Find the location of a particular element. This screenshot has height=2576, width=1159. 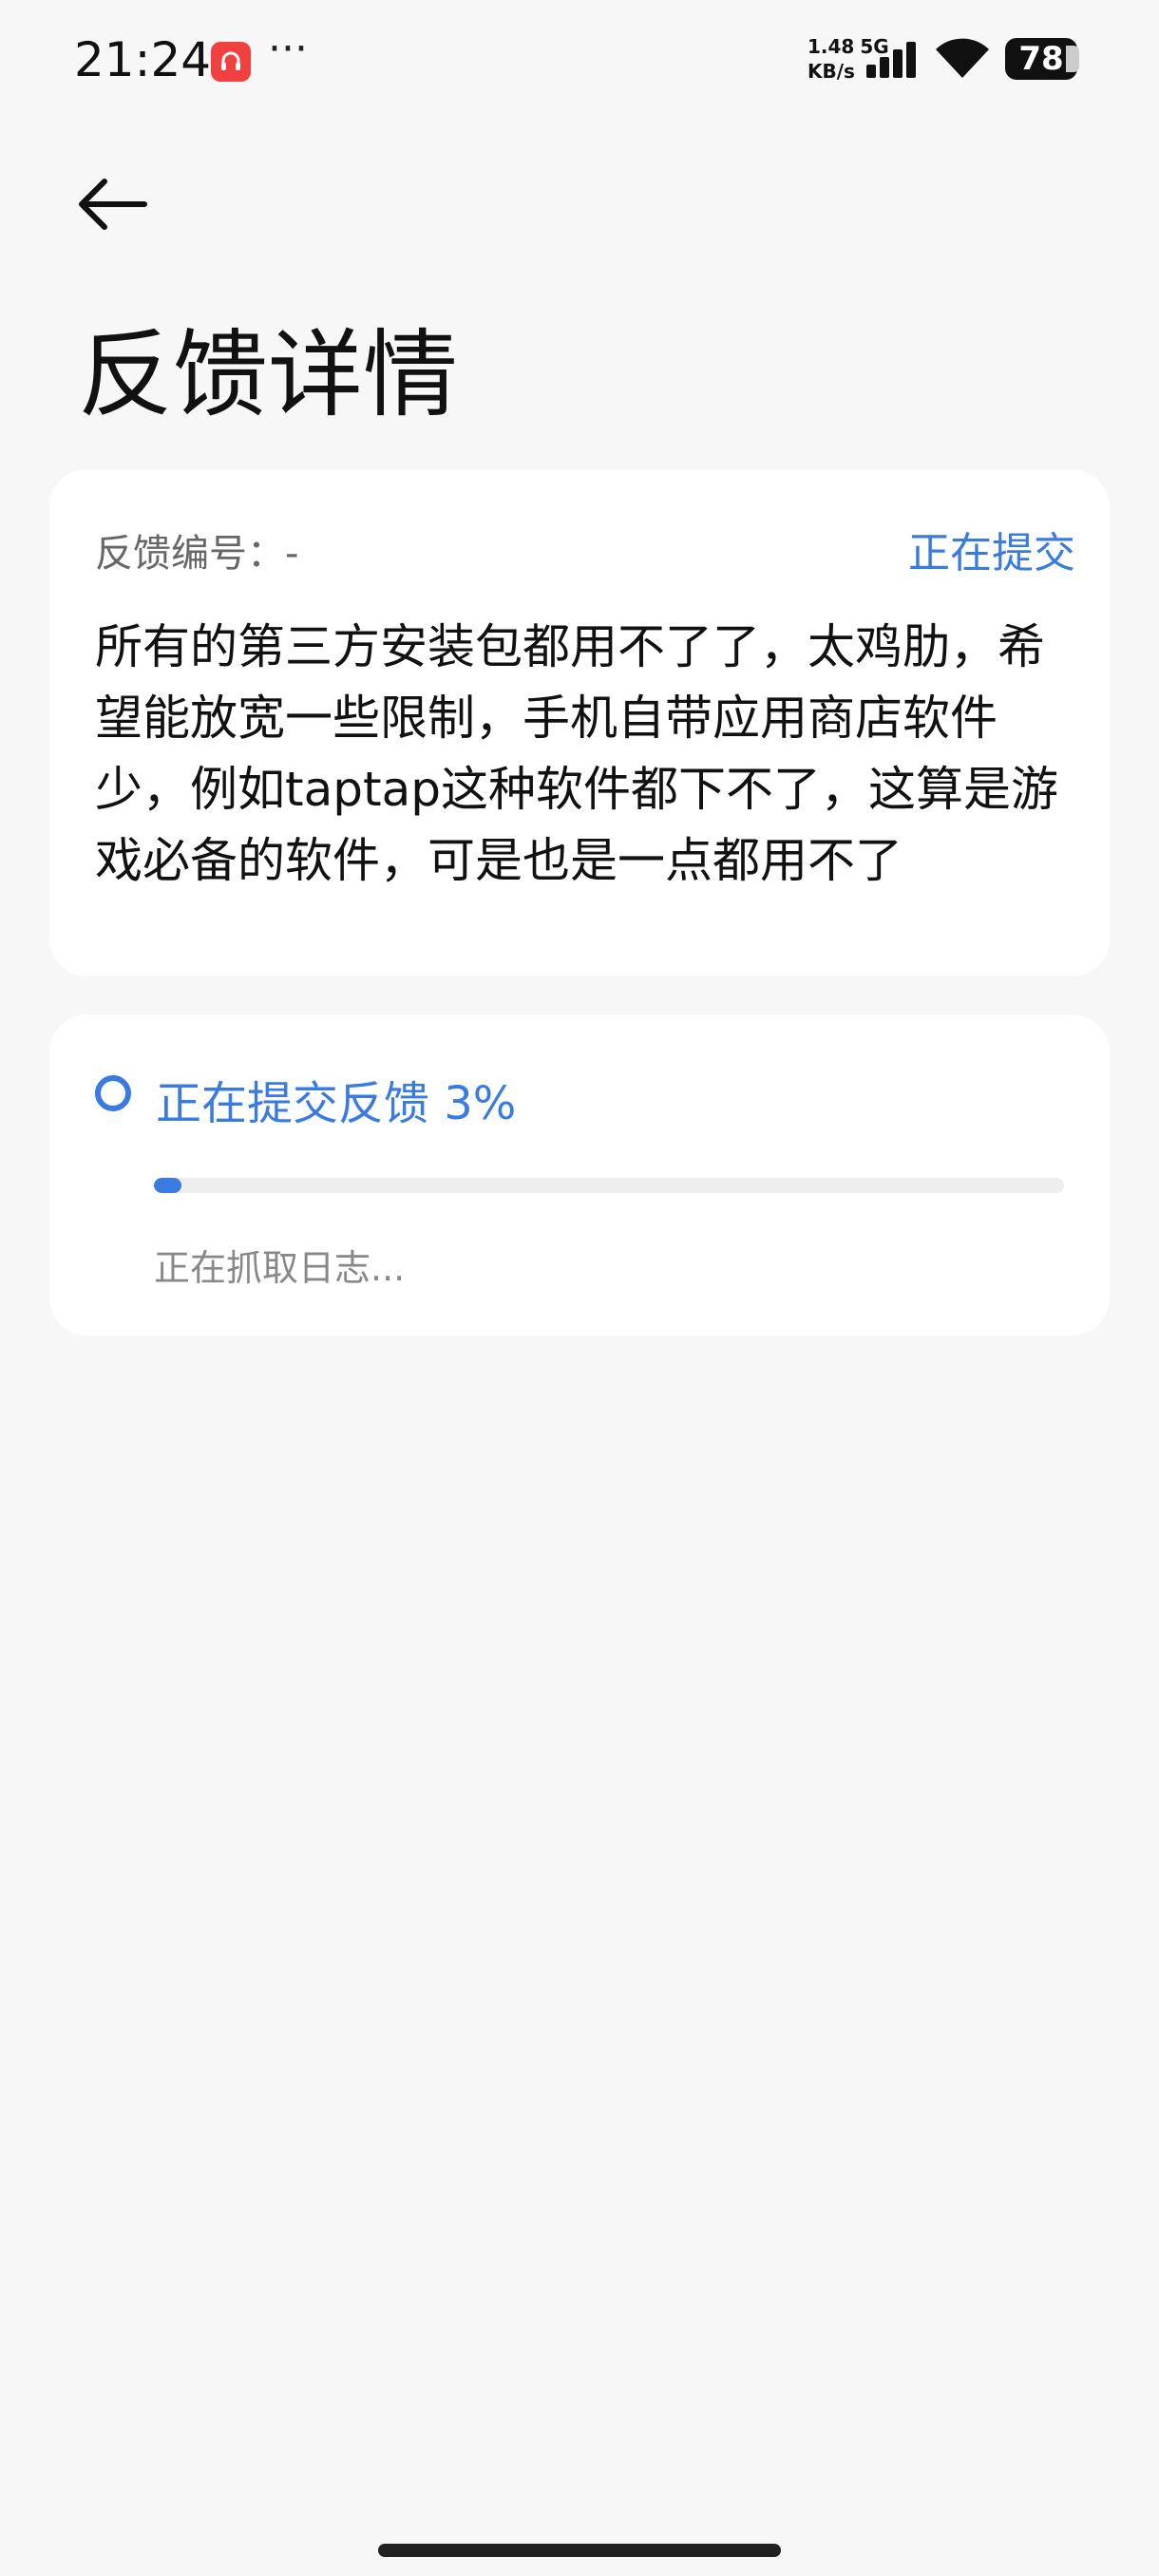

home-indicator is located at coordinates (579, 2550).